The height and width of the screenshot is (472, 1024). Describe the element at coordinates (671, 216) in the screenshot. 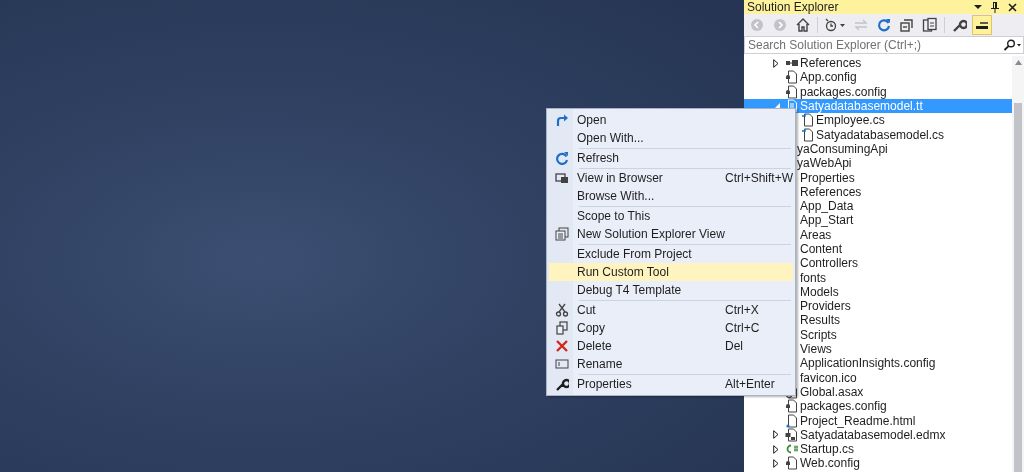

I see `menu-item: Scope to This` at that location.